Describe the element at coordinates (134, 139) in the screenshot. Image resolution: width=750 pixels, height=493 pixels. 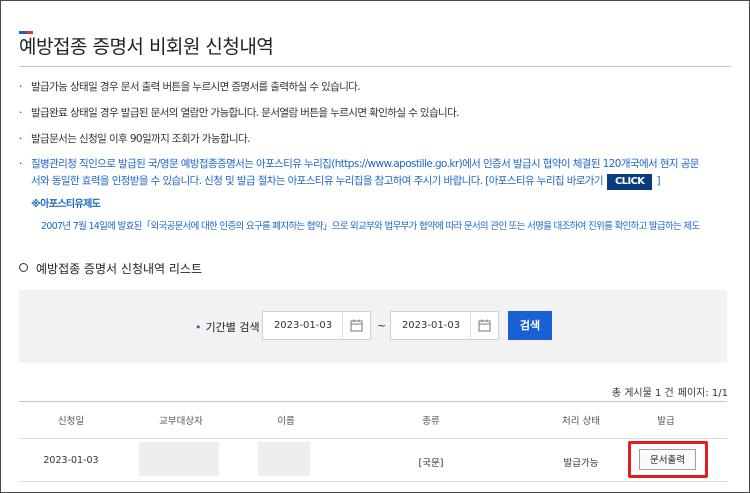
I see `notice-item: · 발급문서는 신청일 이후 90일까지 조회가 가능합니다.` at that location.